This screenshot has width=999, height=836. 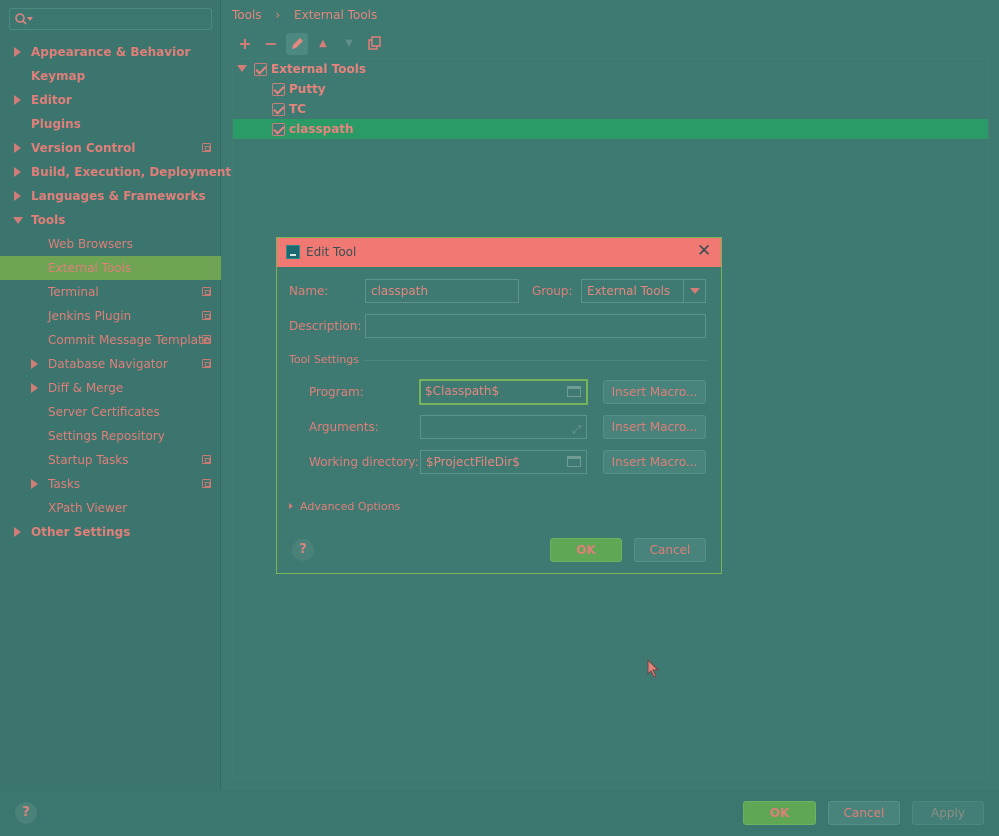 I want to click on sidebar-item-label: XPath Viewer, so click(x=88, y=508).